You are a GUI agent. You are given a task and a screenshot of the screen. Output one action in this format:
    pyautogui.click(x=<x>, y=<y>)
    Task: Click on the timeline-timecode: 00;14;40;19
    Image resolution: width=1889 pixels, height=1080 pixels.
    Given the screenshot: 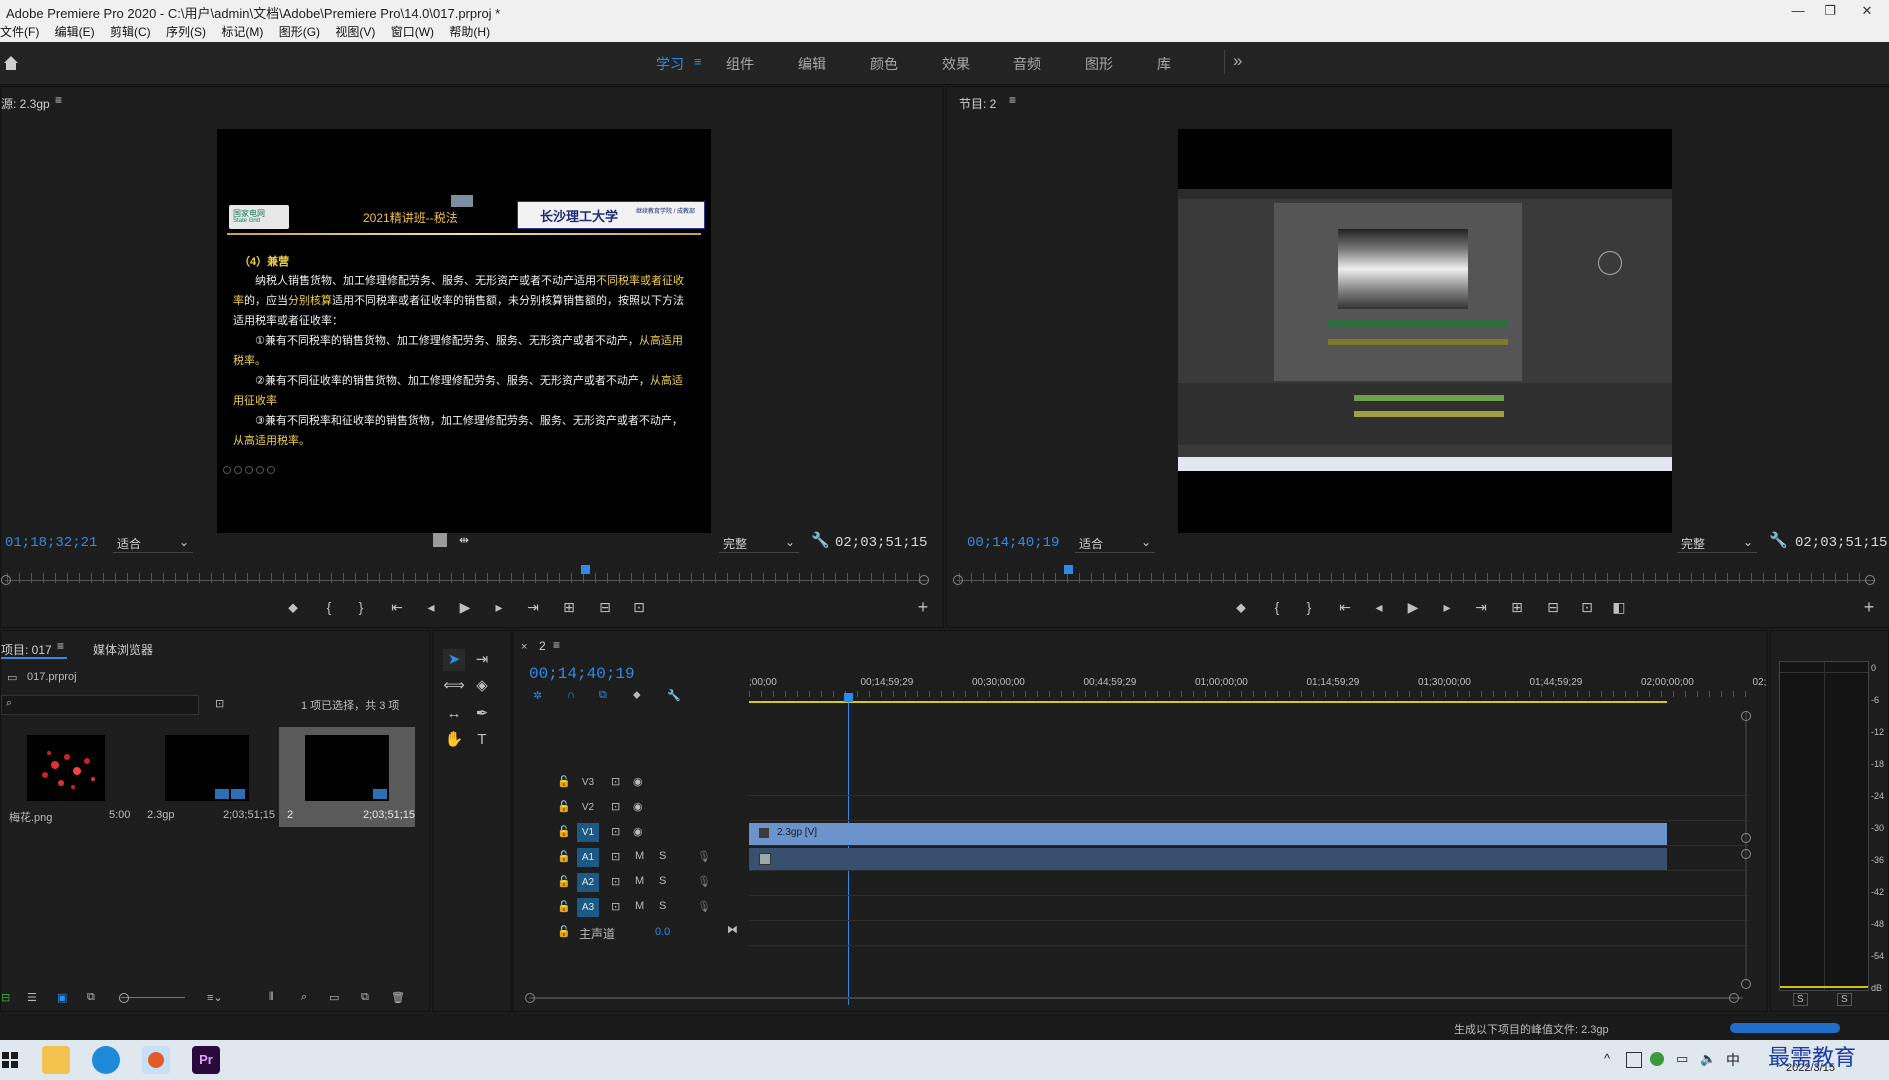 What is the action you would take?
    pyautogui.click(x=582, y=674)
    